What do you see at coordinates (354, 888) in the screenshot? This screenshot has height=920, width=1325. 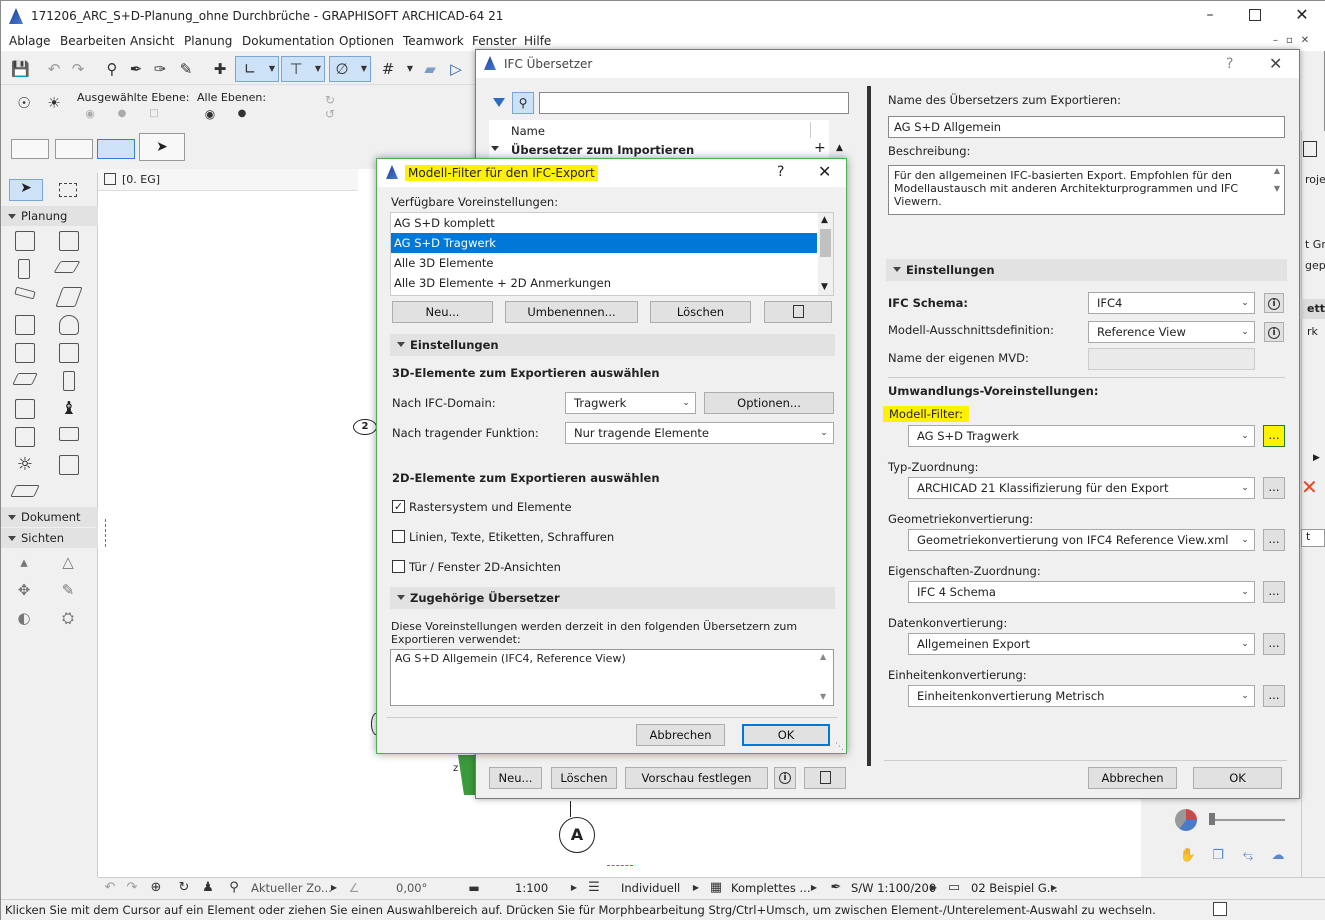 I see `angle-icon: ∠` at bounding box center [354, 888].